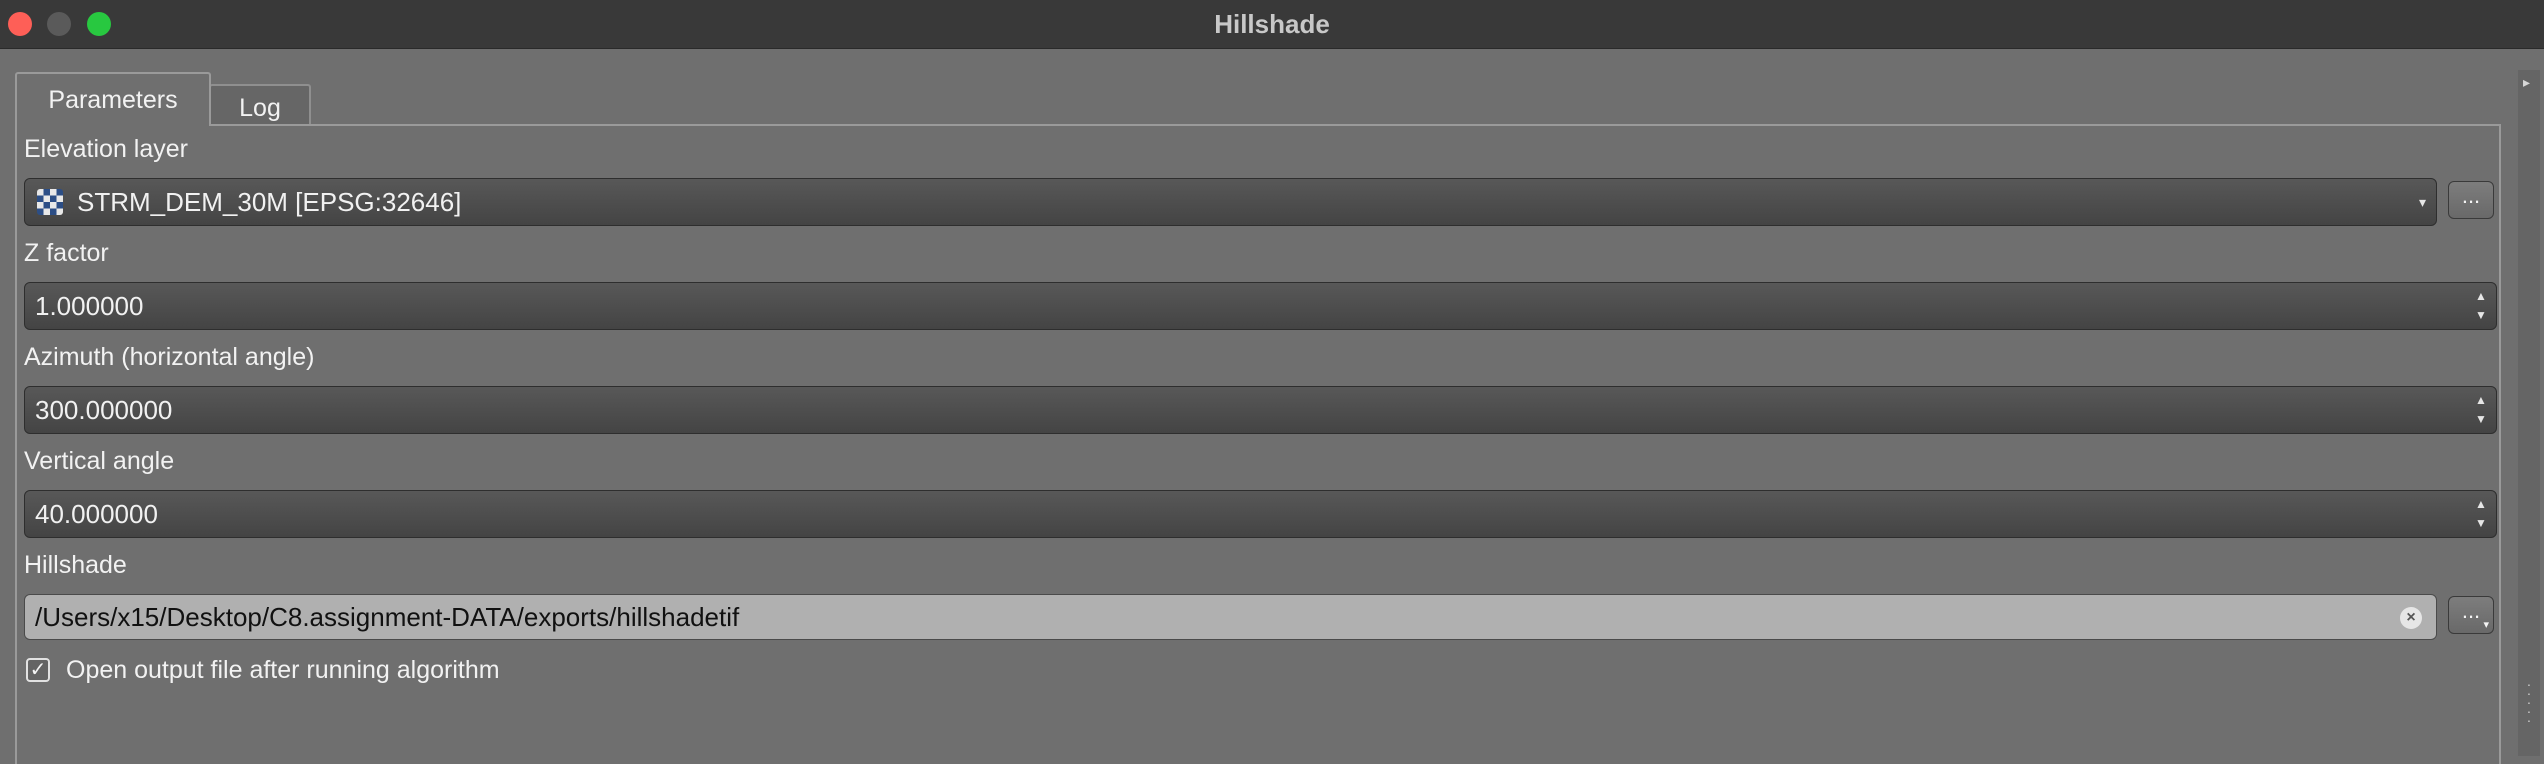 The height and width of the screenshot is (764, 2544). What do you see at coordinates (1230, 202) in the screenshot?
I see `elevation-layer-select: STRM_DEM_30M [EPSG:32646] ▾` at bounding box center [1230, 202].